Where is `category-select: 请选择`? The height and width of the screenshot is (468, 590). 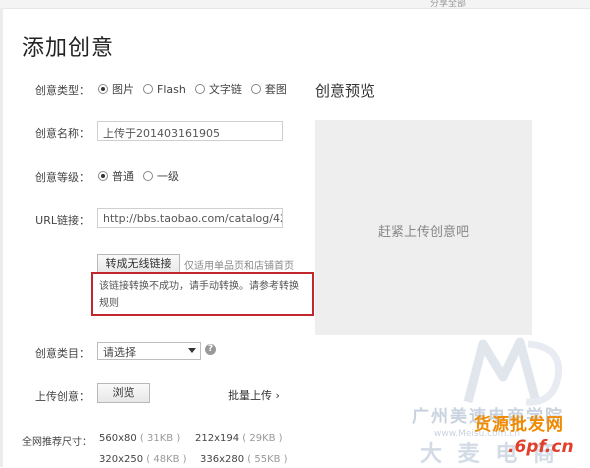
category-select: 请选择 is located at coordinates (149, 351).